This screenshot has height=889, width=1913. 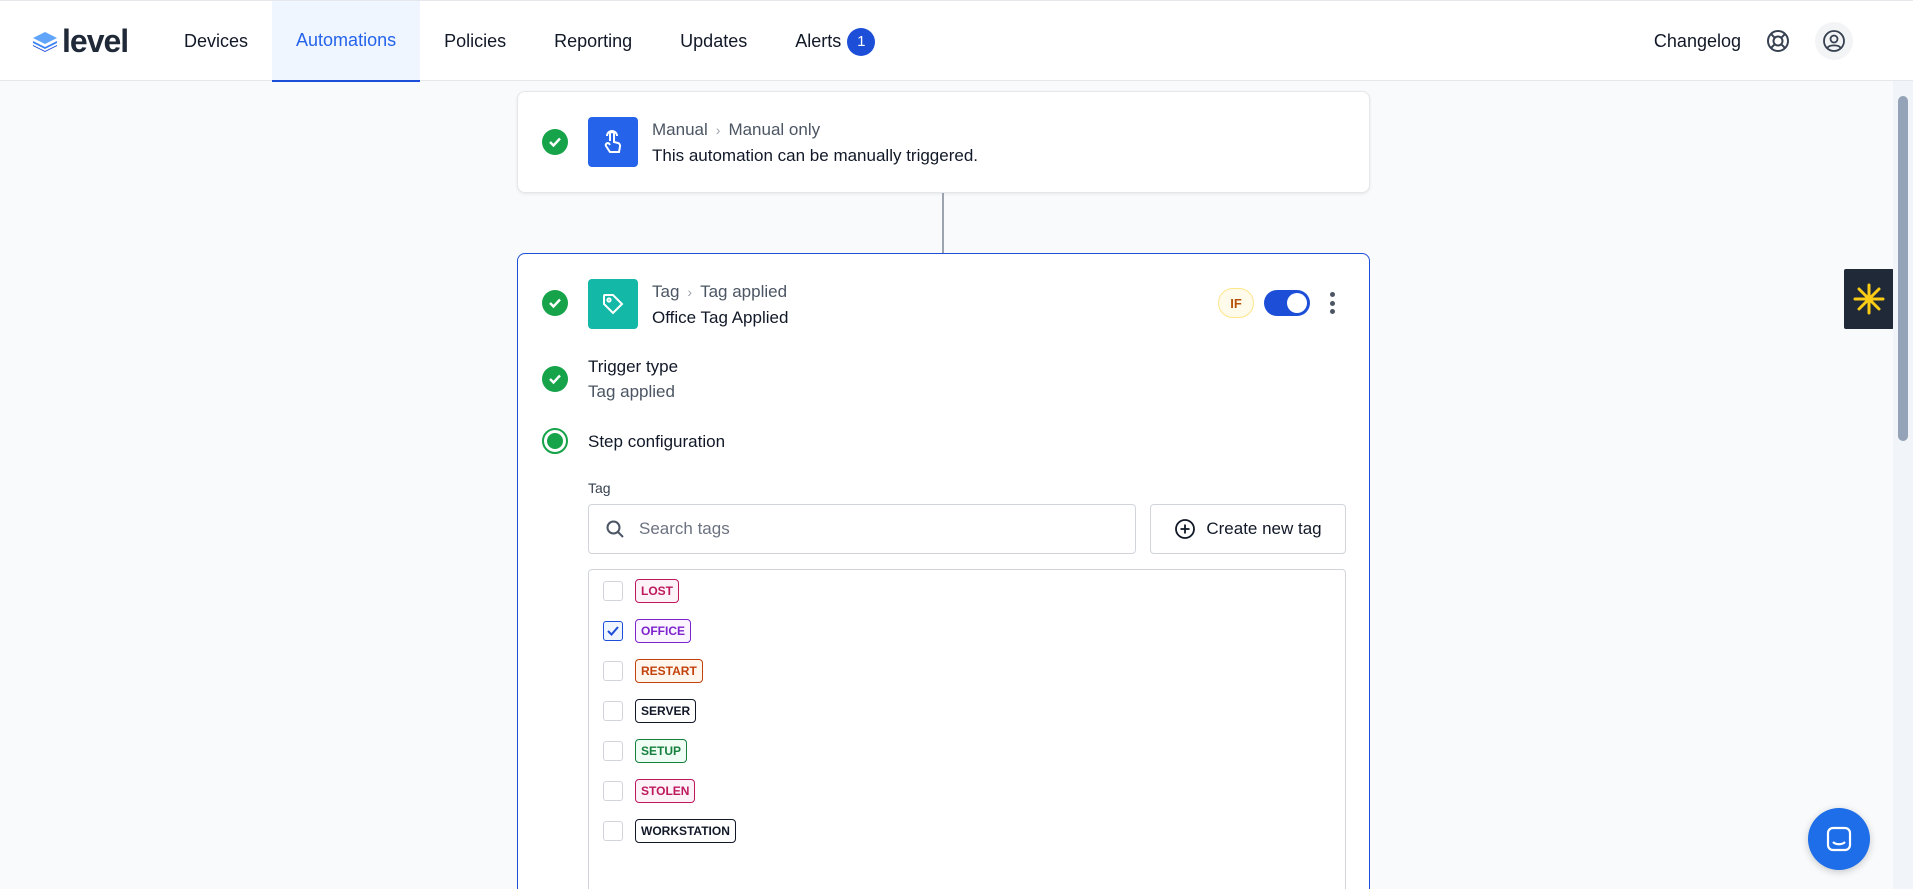 I want to click on nav-updates: Updates, so click(x=713, y=41).